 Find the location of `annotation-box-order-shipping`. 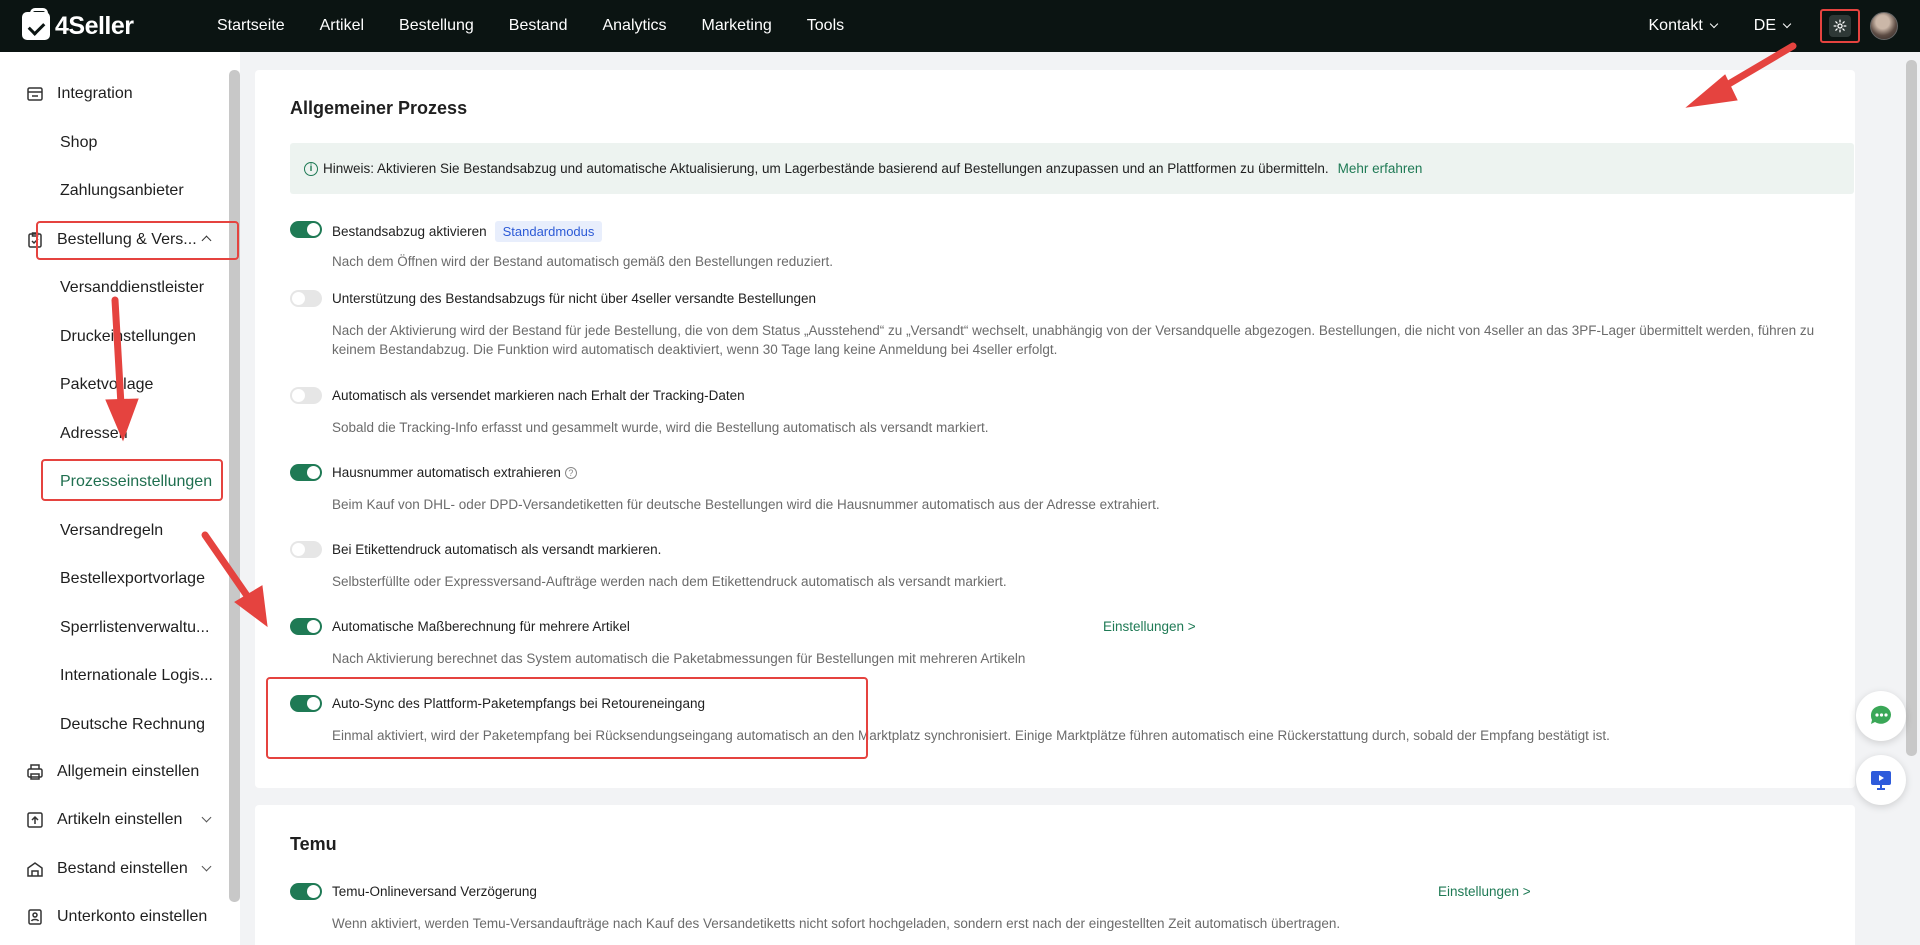

annotation-box-order-shipping is located at coordinates (137, 240).